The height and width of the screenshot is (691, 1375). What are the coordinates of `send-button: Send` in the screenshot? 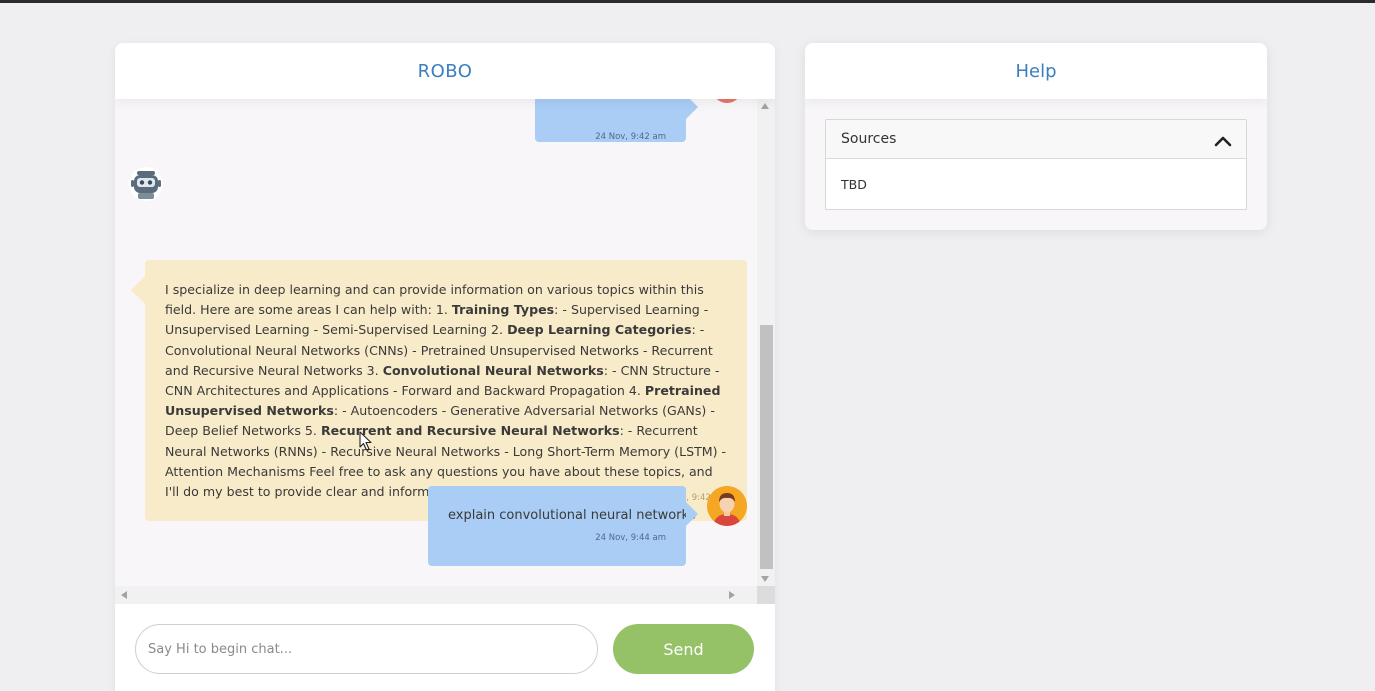 It's located at (683, 649).